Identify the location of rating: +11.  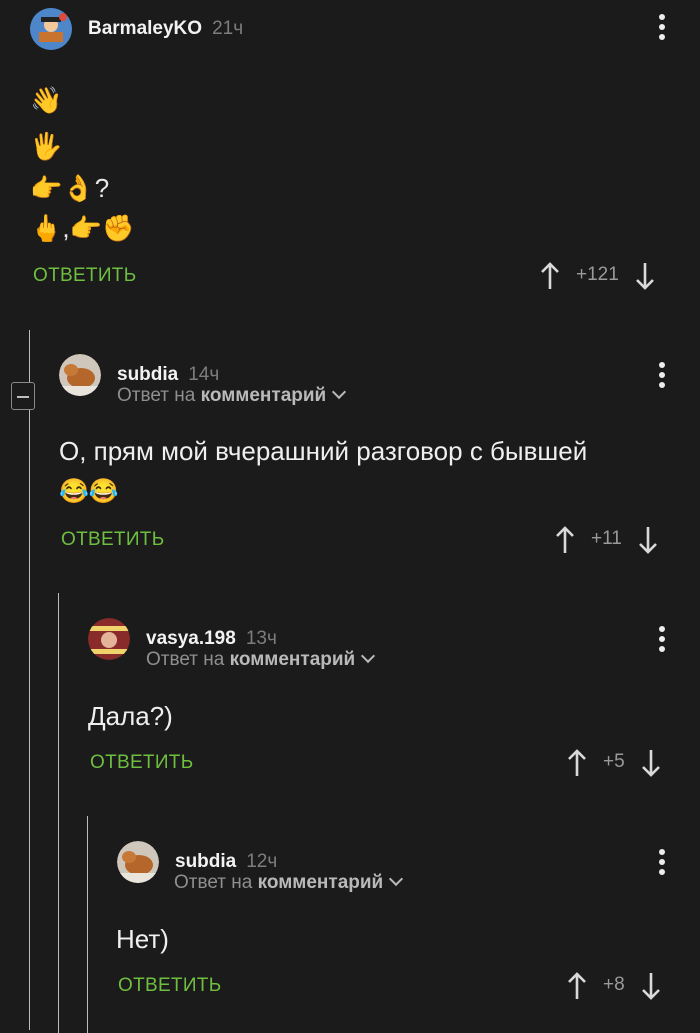
(606, 540).